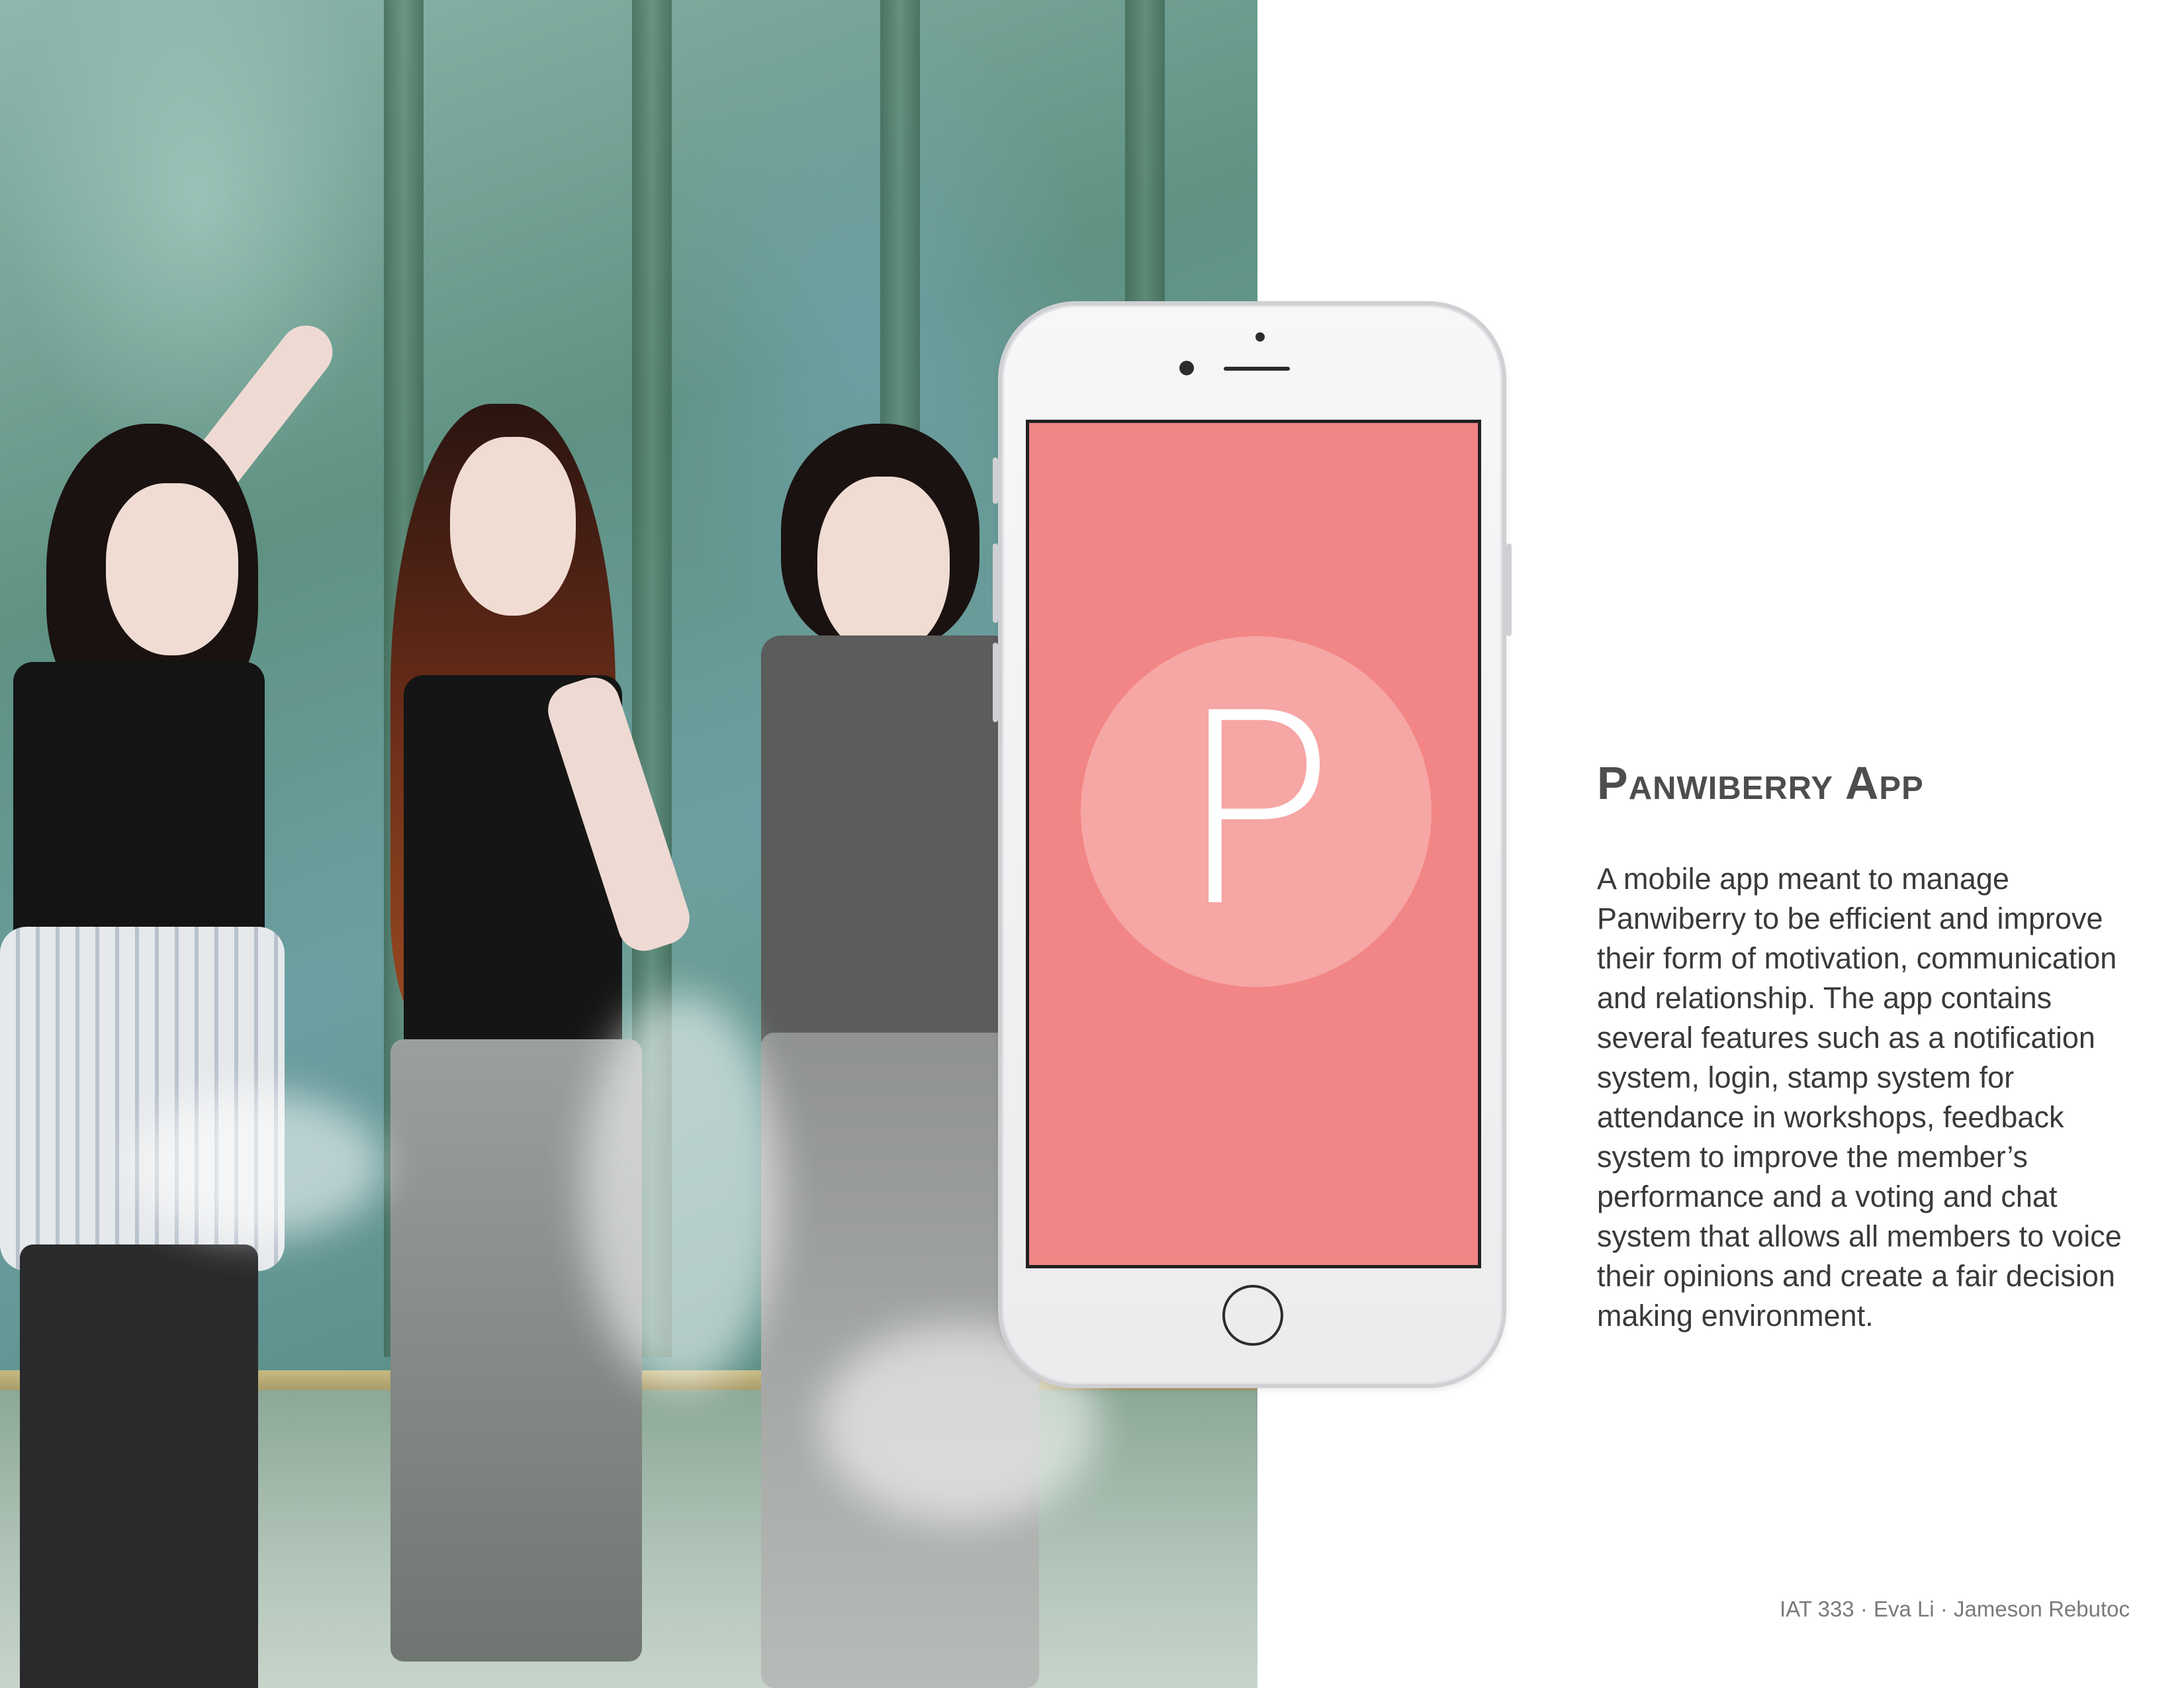  I want to click on app-logo: P, so click(1256, 811).